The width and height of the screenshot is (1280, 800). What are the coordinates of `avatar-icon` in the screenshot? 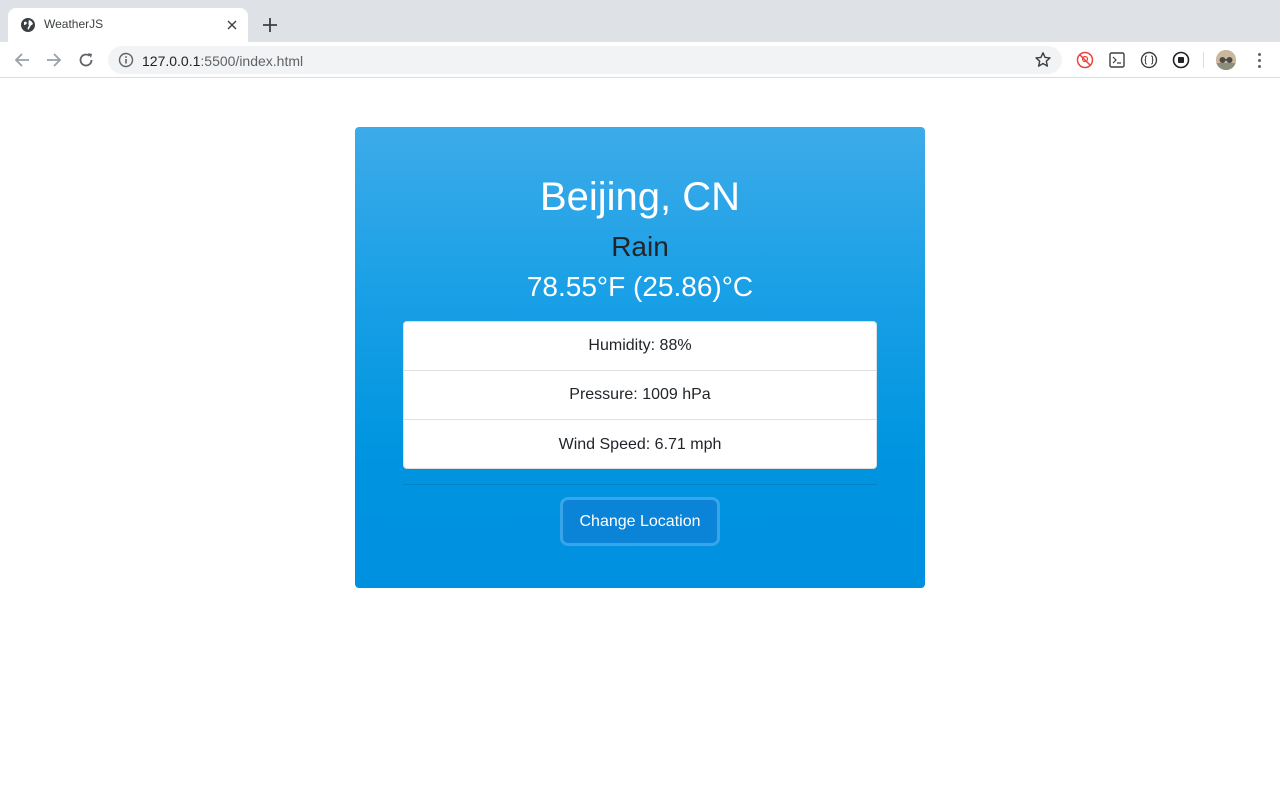 It's located at (1226, 60).